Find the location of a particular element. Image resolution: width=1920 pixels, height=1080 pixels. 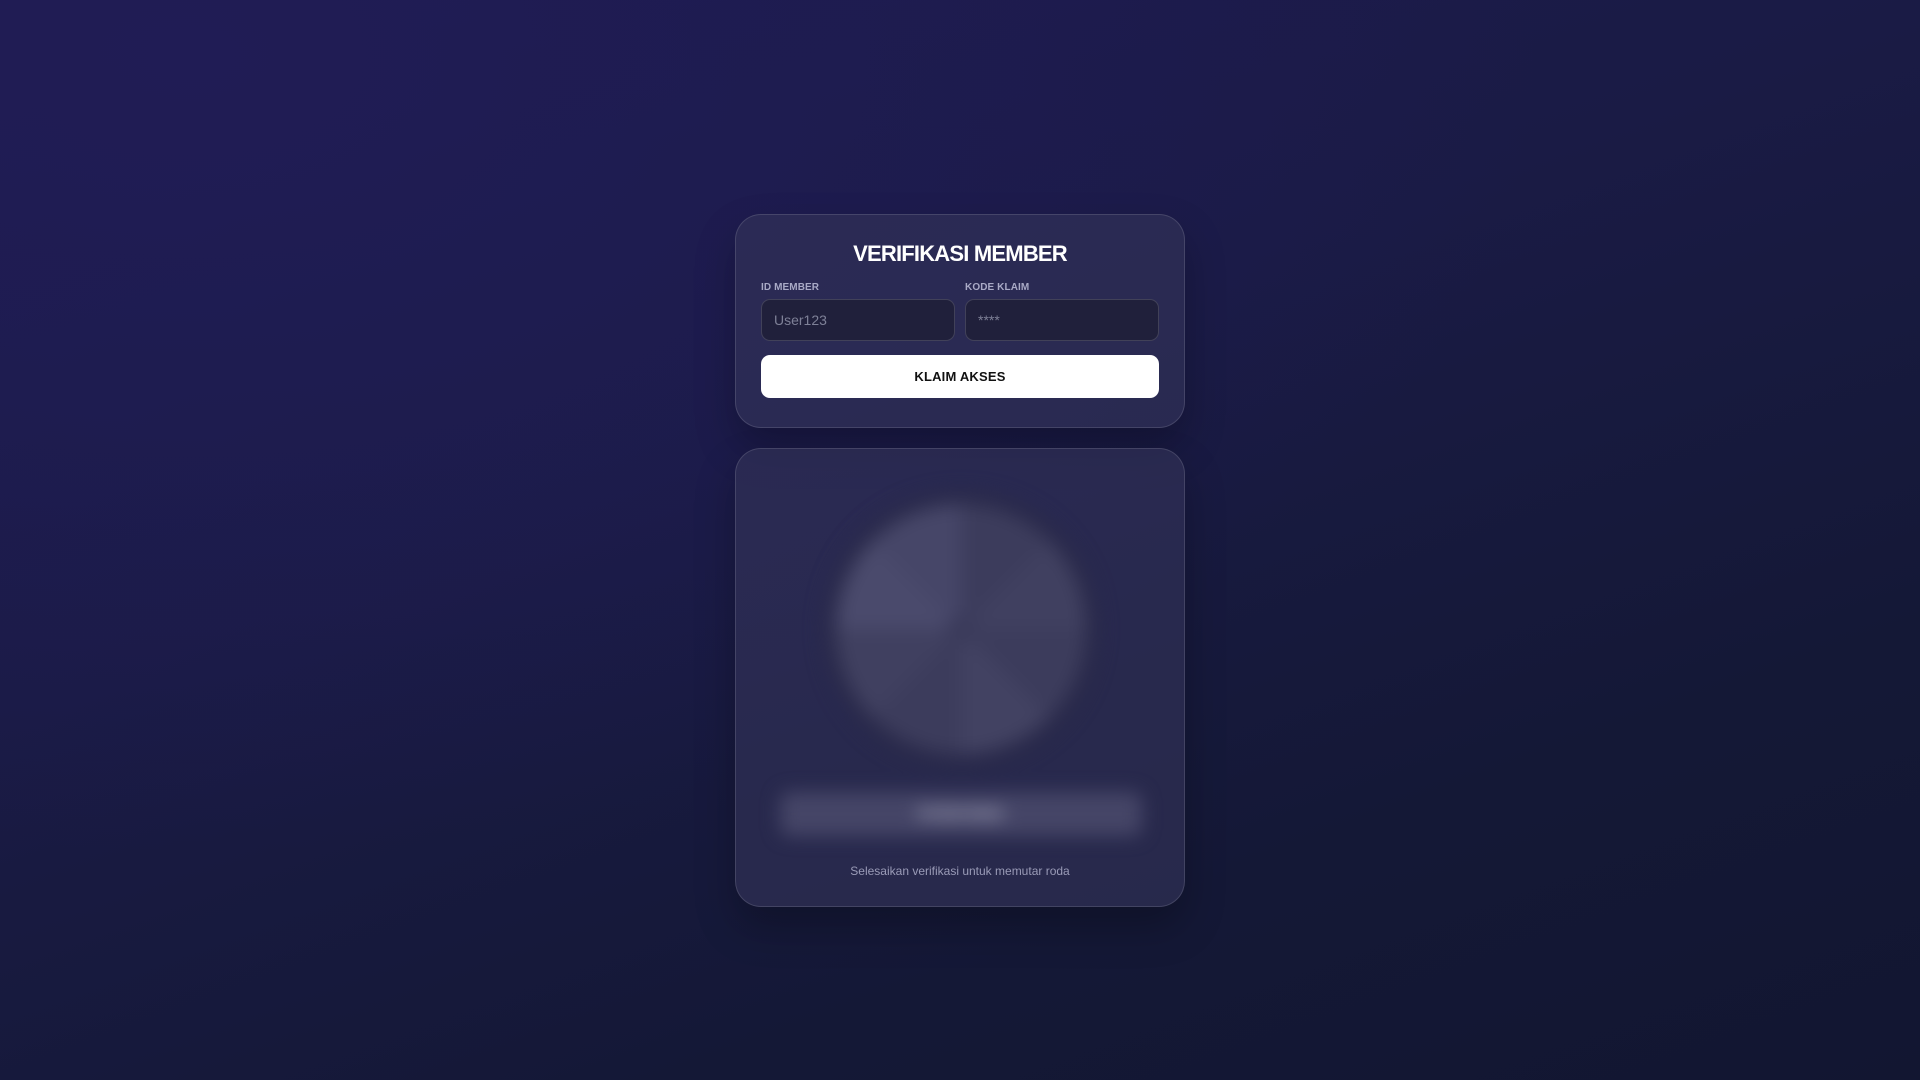

claim-access-button: KLAIM AKSES is located at coordinates (960, 376).